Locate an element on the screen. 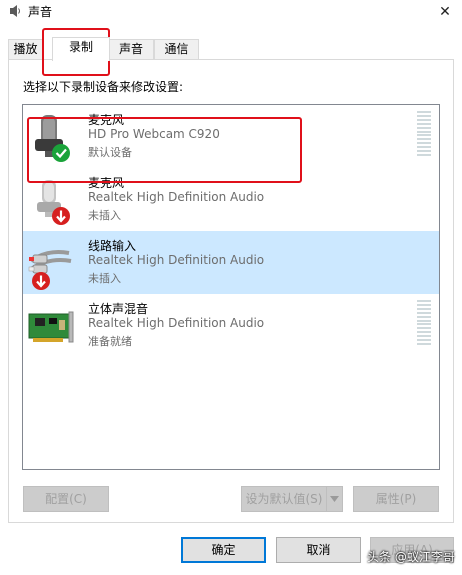 Image resolution: width=462 pixels, height=575 pixels. ok-button: 确定 is located at coordinates (223, 550).